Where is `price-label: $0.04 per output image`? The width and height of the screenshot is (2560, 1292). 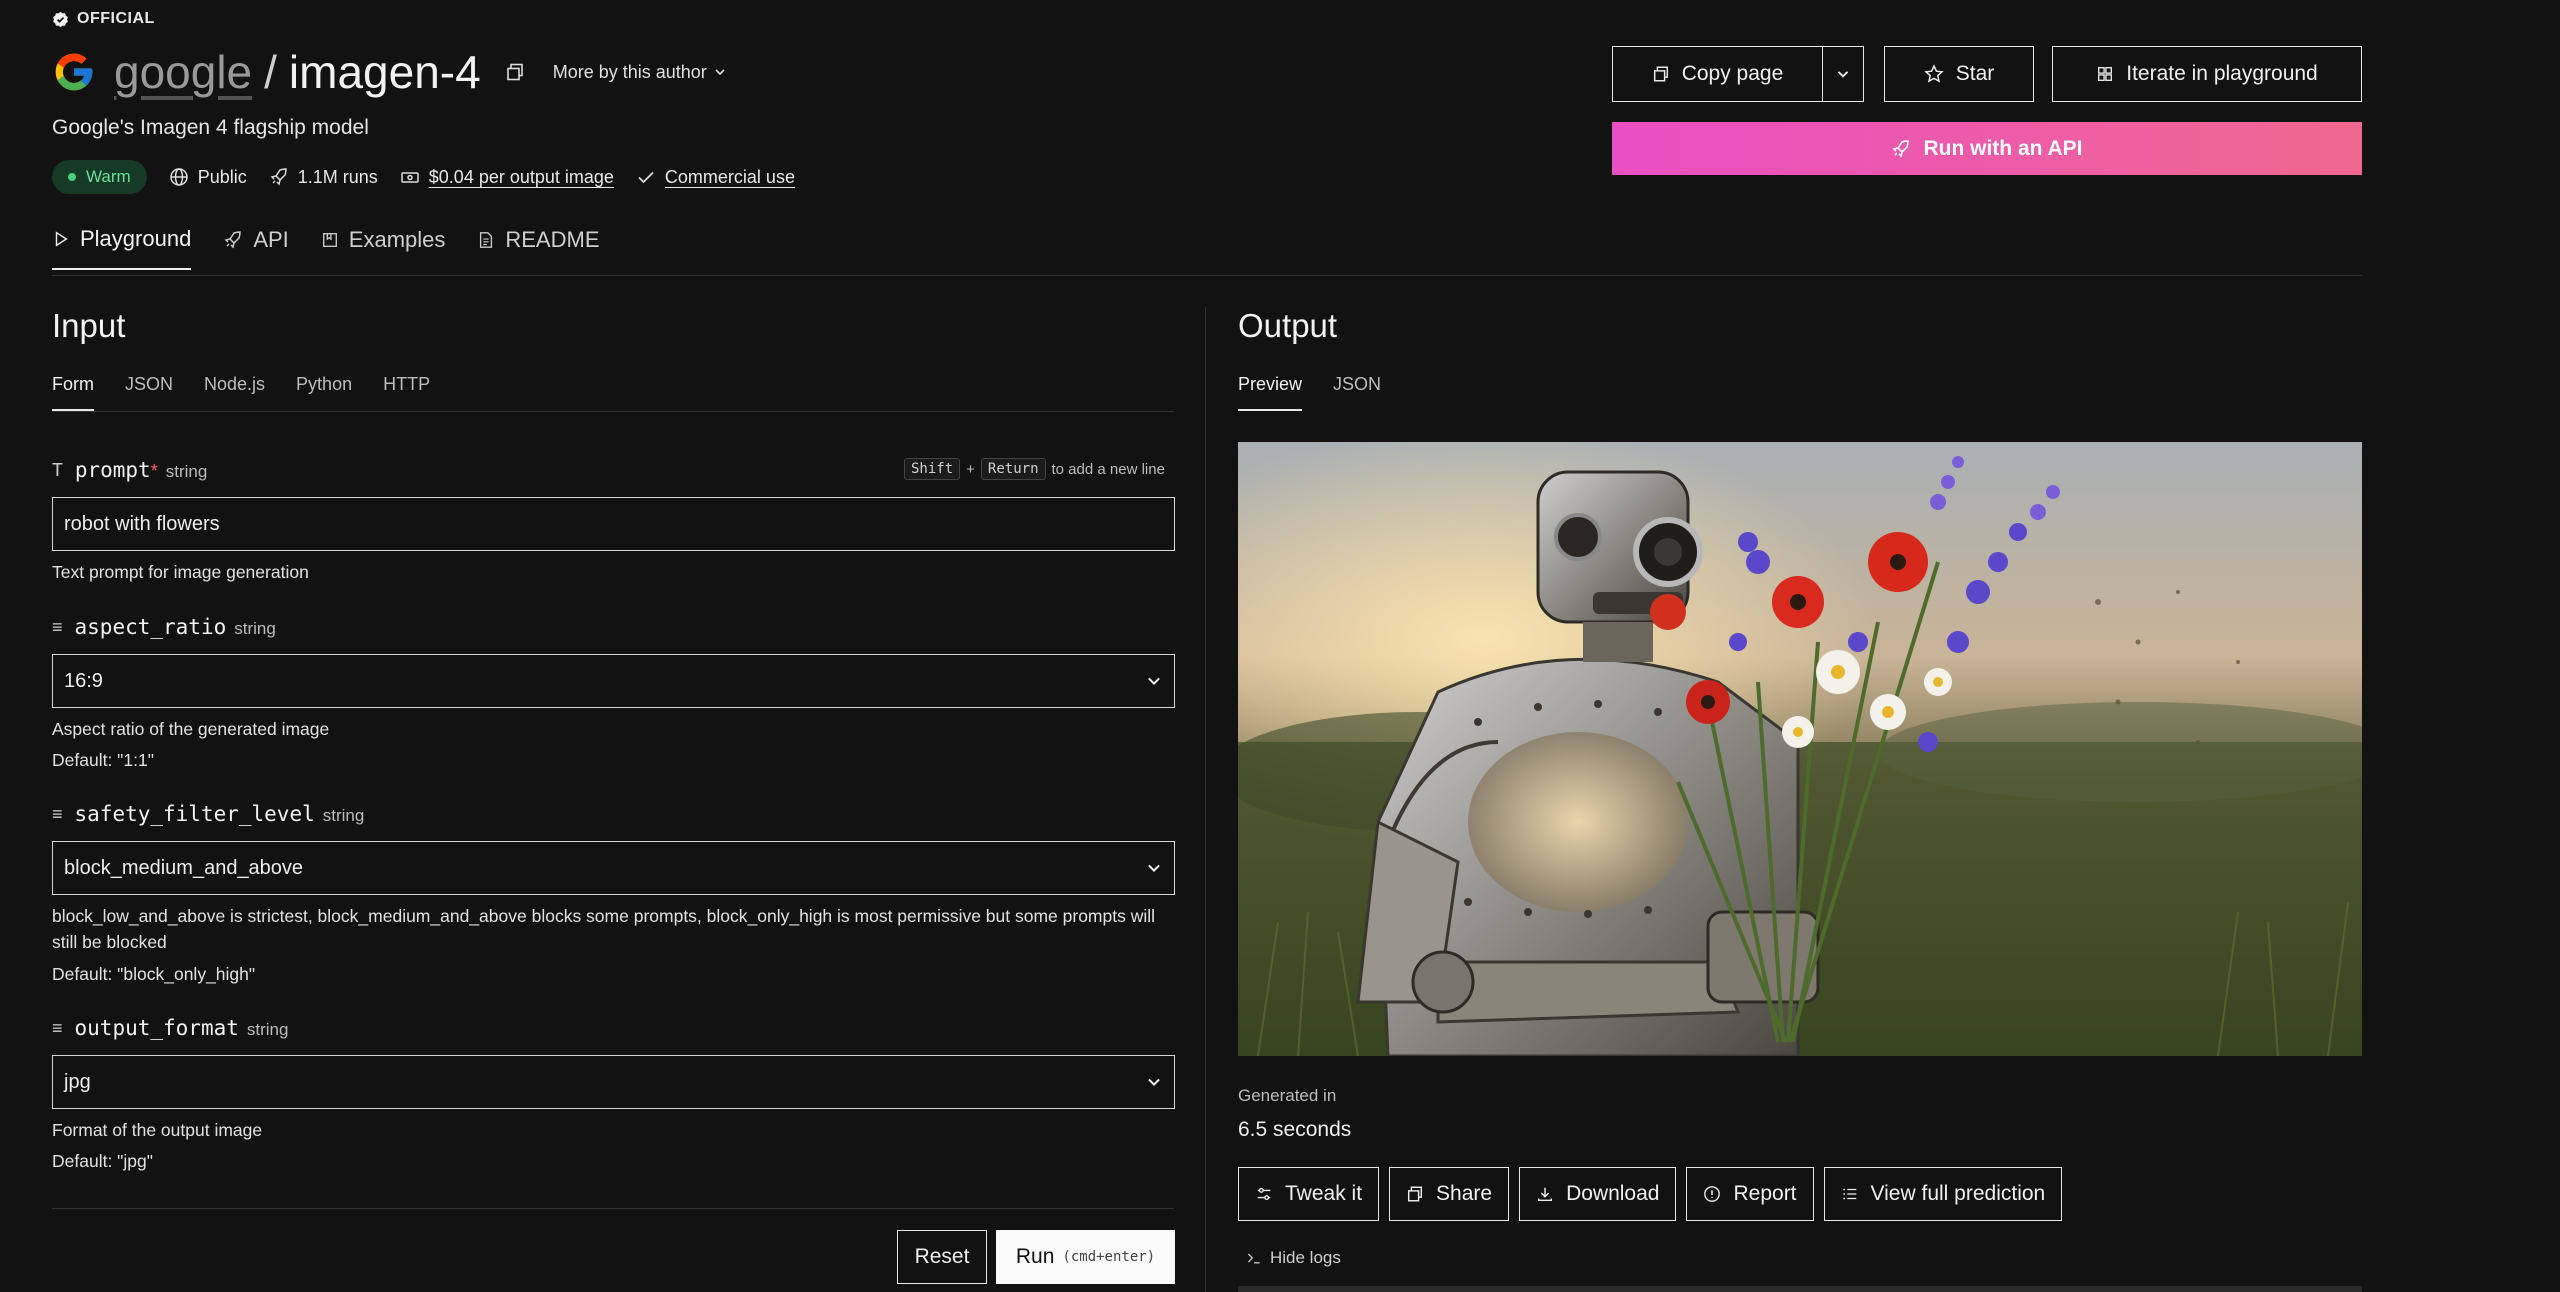 price-label: $0.04 per output image is located at coordinates (521, 176).